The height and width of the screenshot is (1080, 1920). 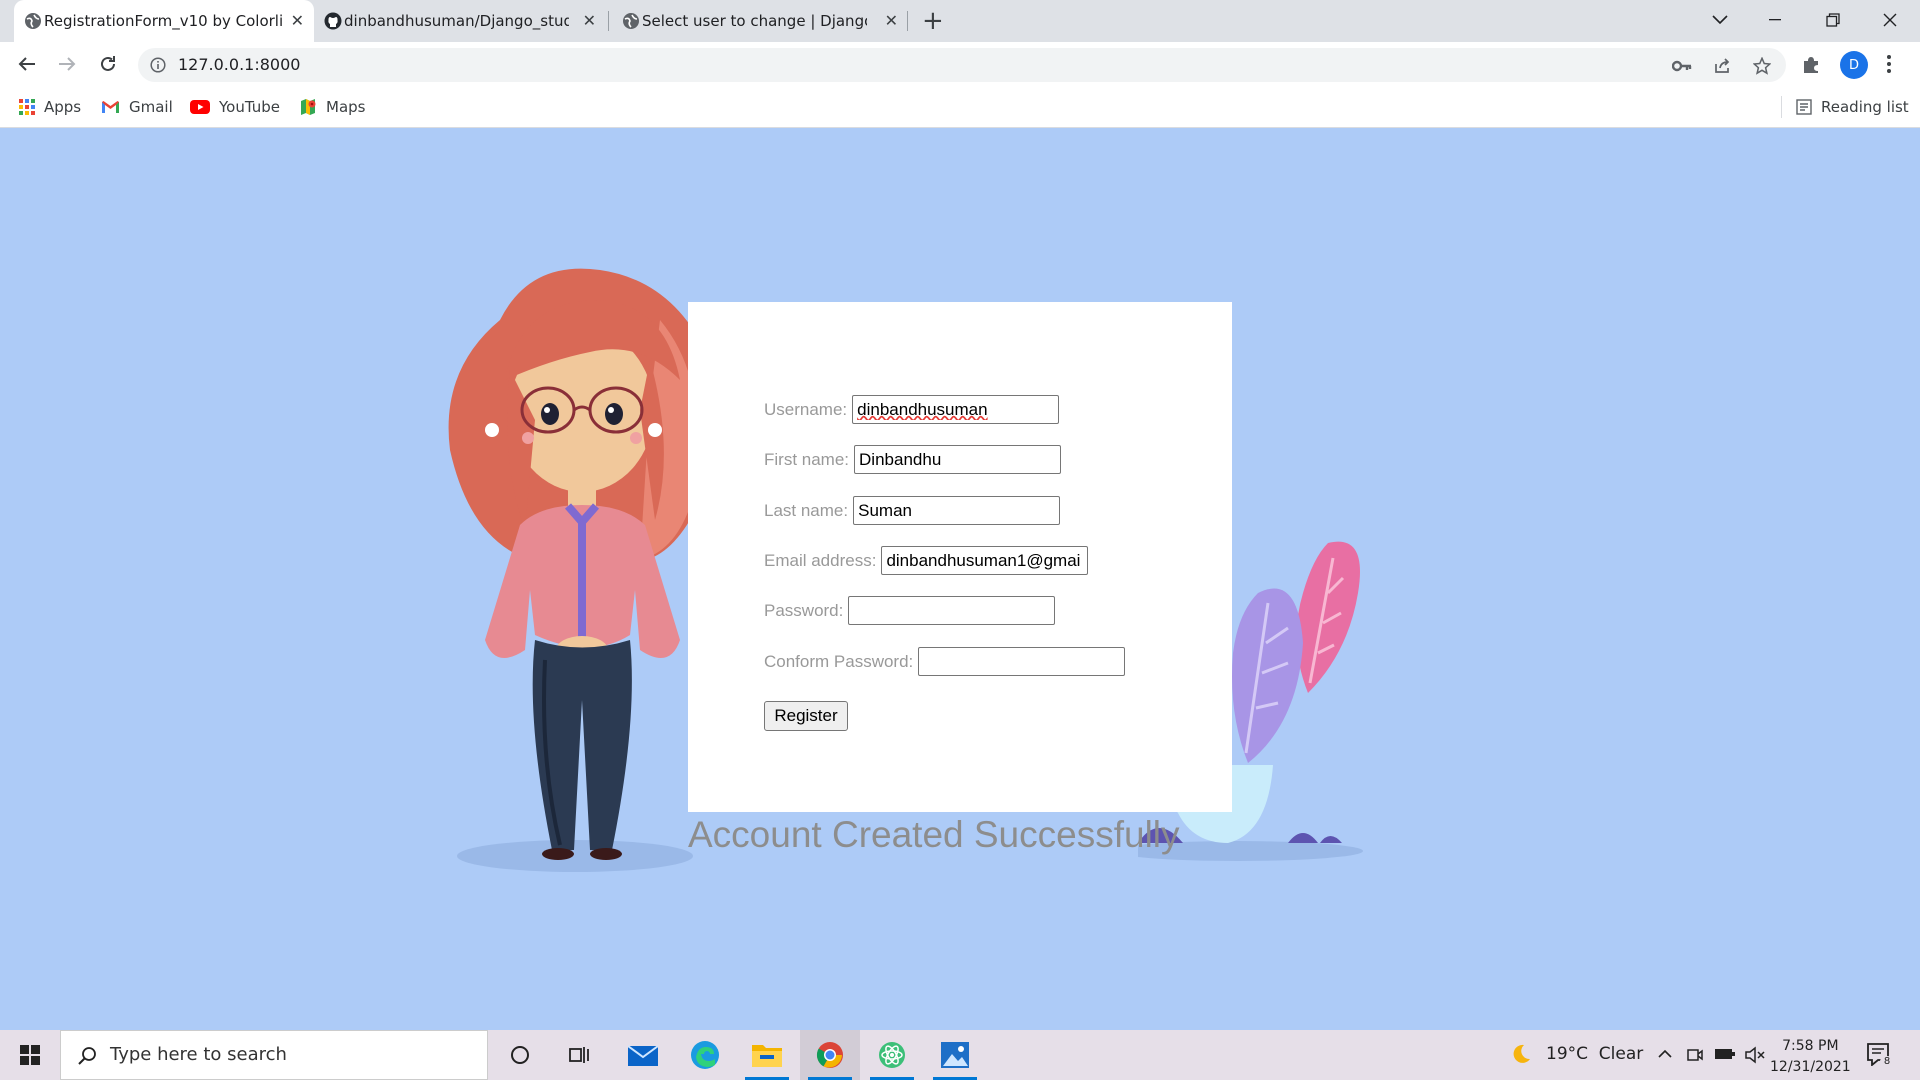 I want to click on chevron-down-icon, so click(x=1720, y=20).